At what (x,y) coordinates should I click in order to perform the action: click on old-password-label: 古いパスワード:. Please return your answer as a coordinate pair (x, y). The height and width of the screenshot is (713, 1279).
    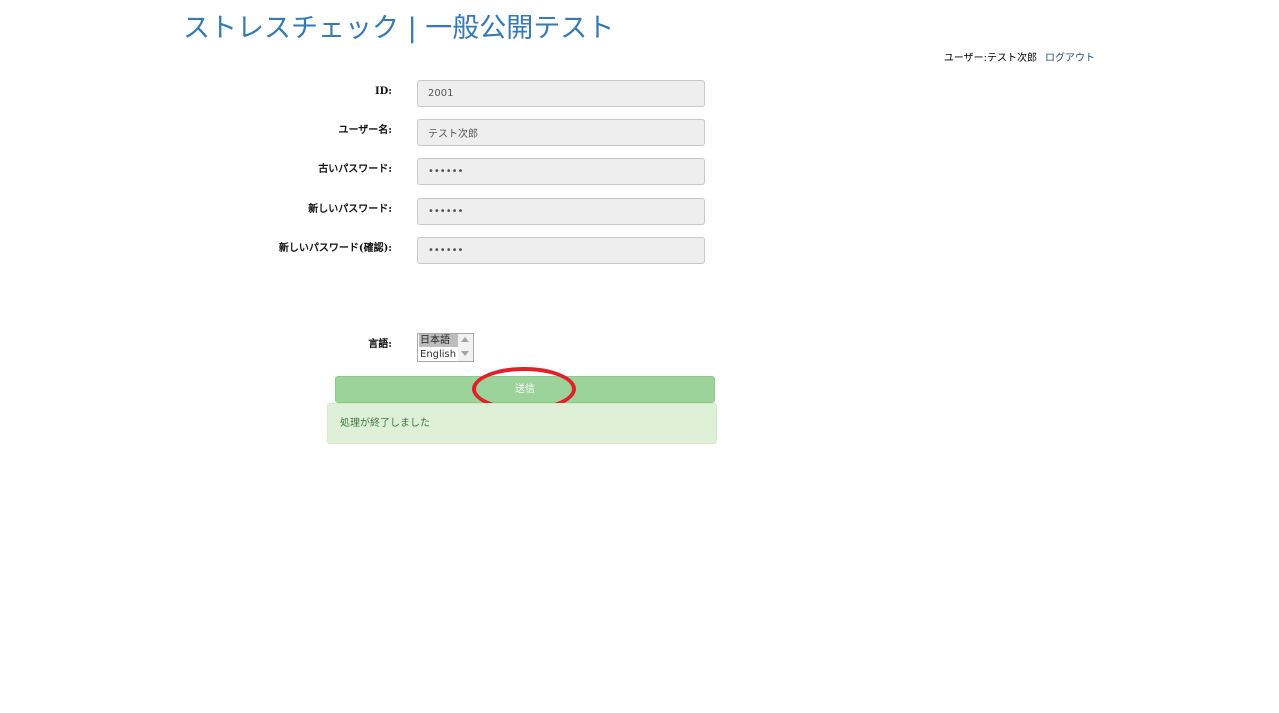
    Looking at the image, I should click on (355, 169).